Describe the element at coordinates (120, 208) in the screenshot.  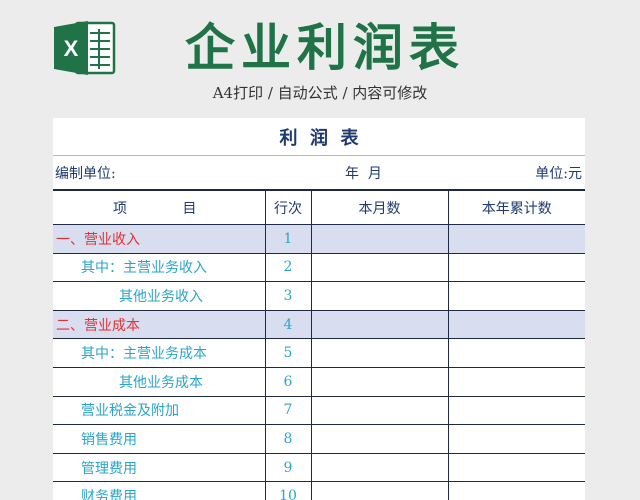
I see `header-item-left: 项` at that location.